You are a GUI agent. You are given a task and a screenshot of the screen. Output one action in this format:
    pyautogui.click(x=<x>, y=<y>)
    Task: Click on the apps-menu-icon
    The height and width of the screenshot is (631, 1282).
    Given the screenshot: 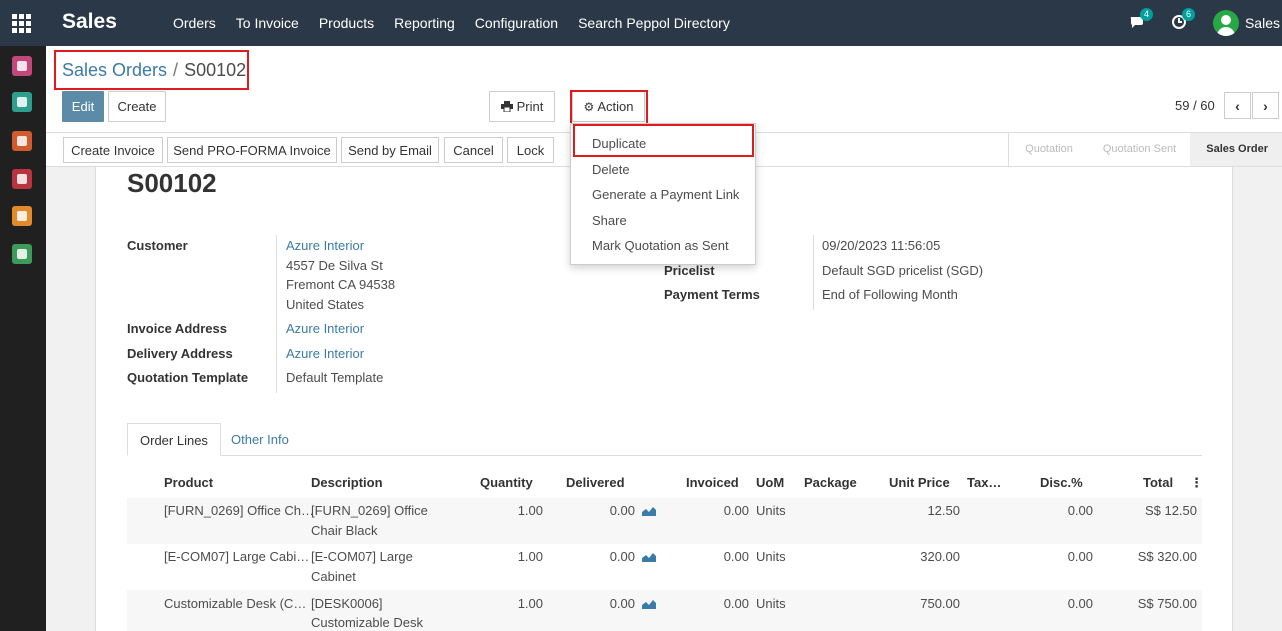 What is the action you would take?
    pyautogui.click(x=22, y=23)
    